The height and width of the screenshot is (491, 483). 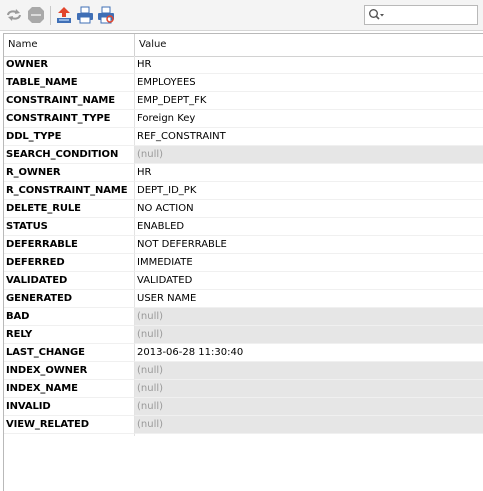 I want to click on table-row: GENERATED USER NAME, so click(x=243, y=299).